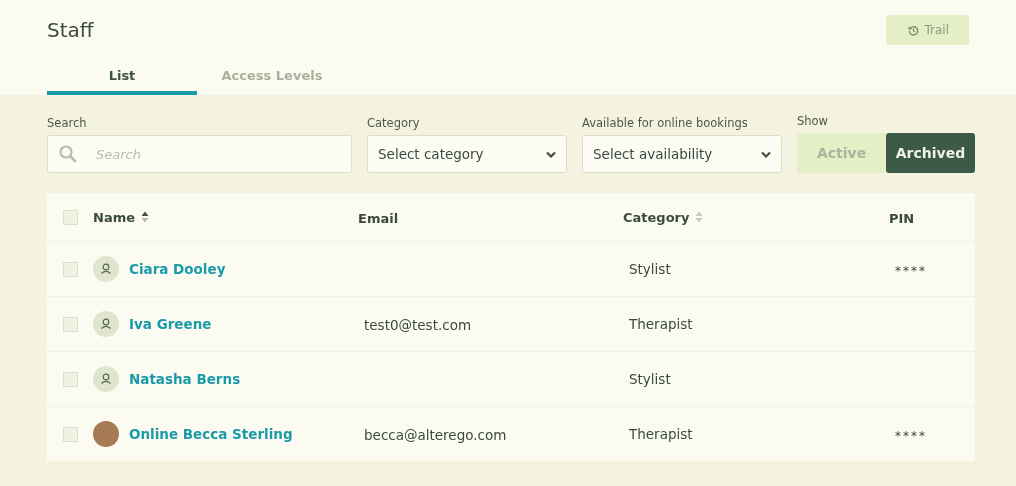 The width and height of the screenshot is (1016, 486). Describe the element at coordinates (930, 153) in the screenshot. I see `show-toggle-option: Archived` at that location.